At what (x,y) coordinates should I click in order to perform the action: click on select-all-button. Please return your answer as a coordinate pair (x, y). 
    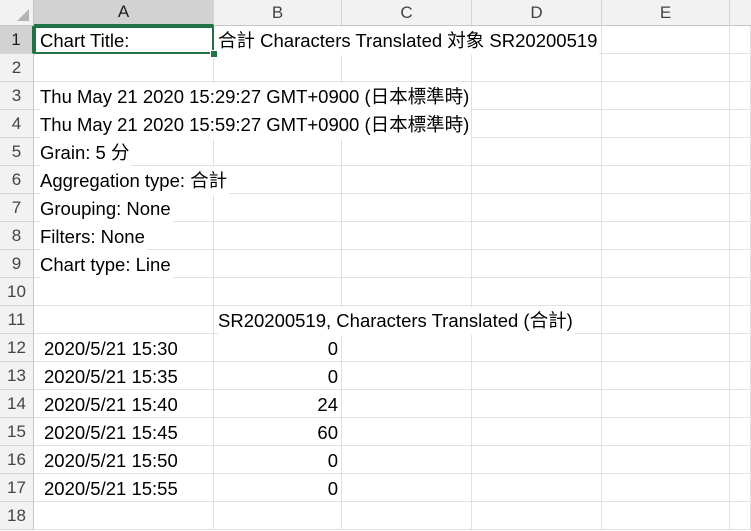
    Looking at the image, I should click on (17, 13).